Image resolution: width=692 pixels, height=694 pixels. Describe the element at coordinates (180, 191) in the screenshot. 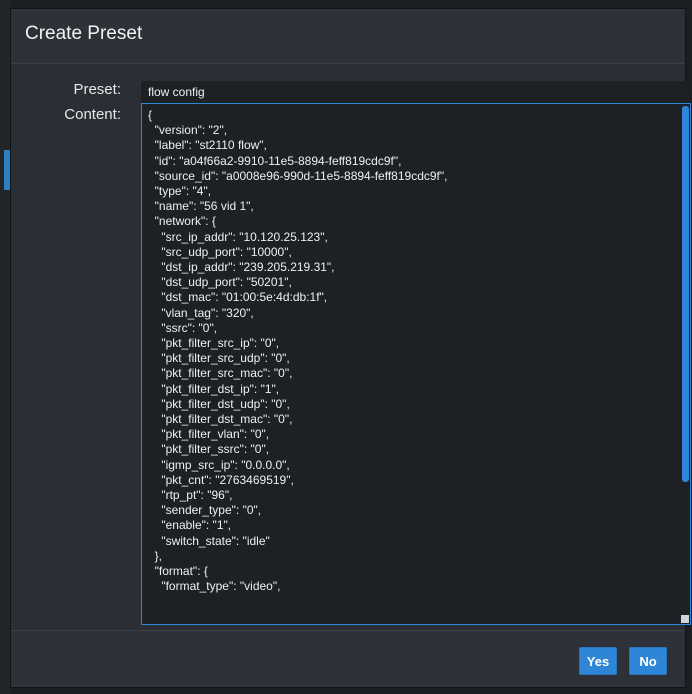

I see `content-line: "type": "4",` at that location.